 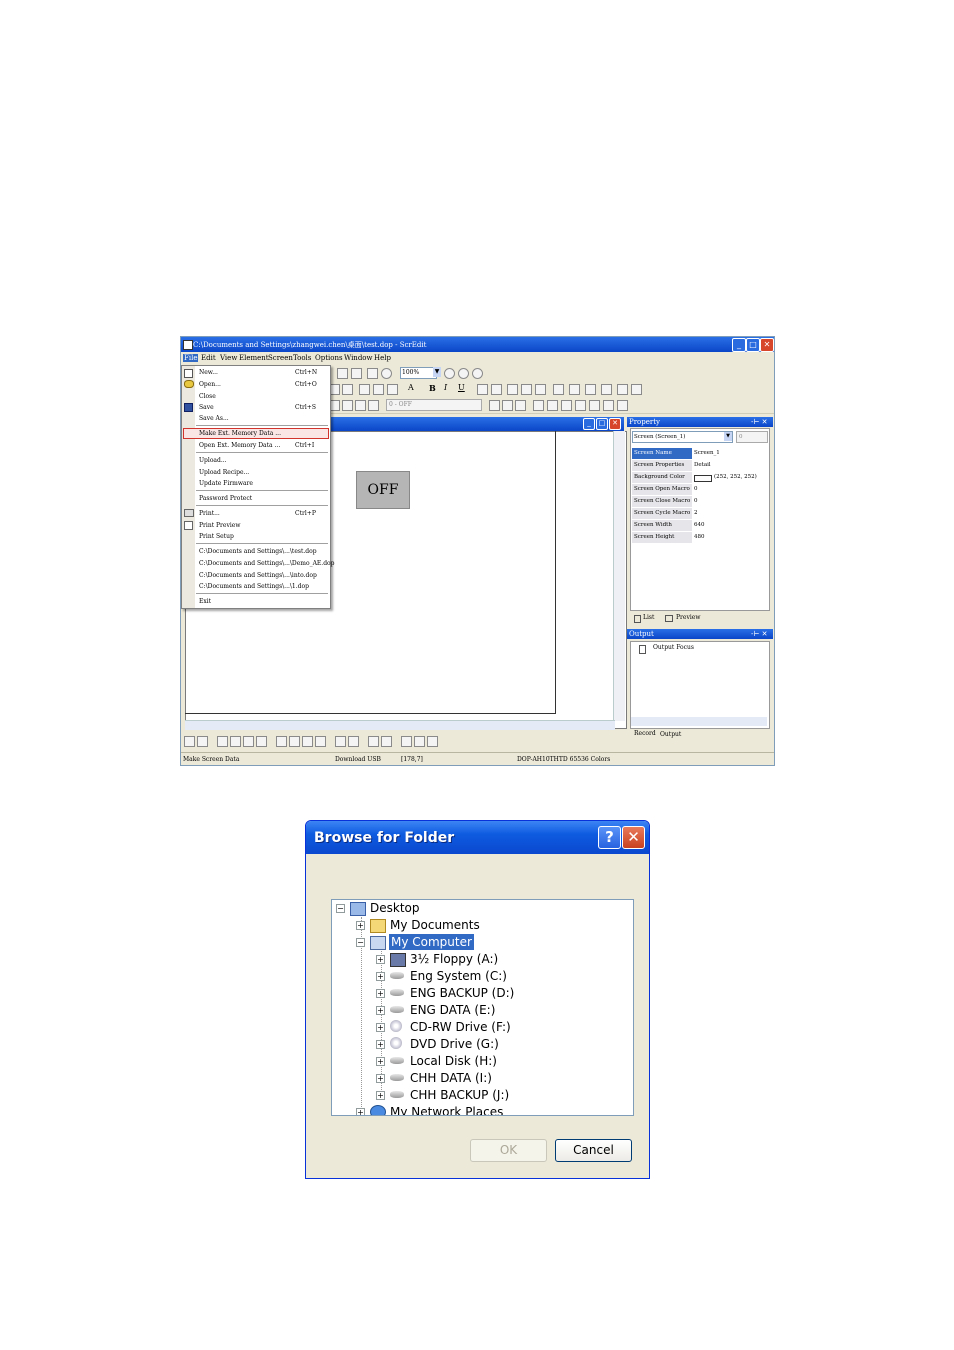 What do you see at coordinates (462, 993) in the screenshot?
I see `tree-item-drive-d: ENG BACKUP (D:)` at bounding box center [462, 993].